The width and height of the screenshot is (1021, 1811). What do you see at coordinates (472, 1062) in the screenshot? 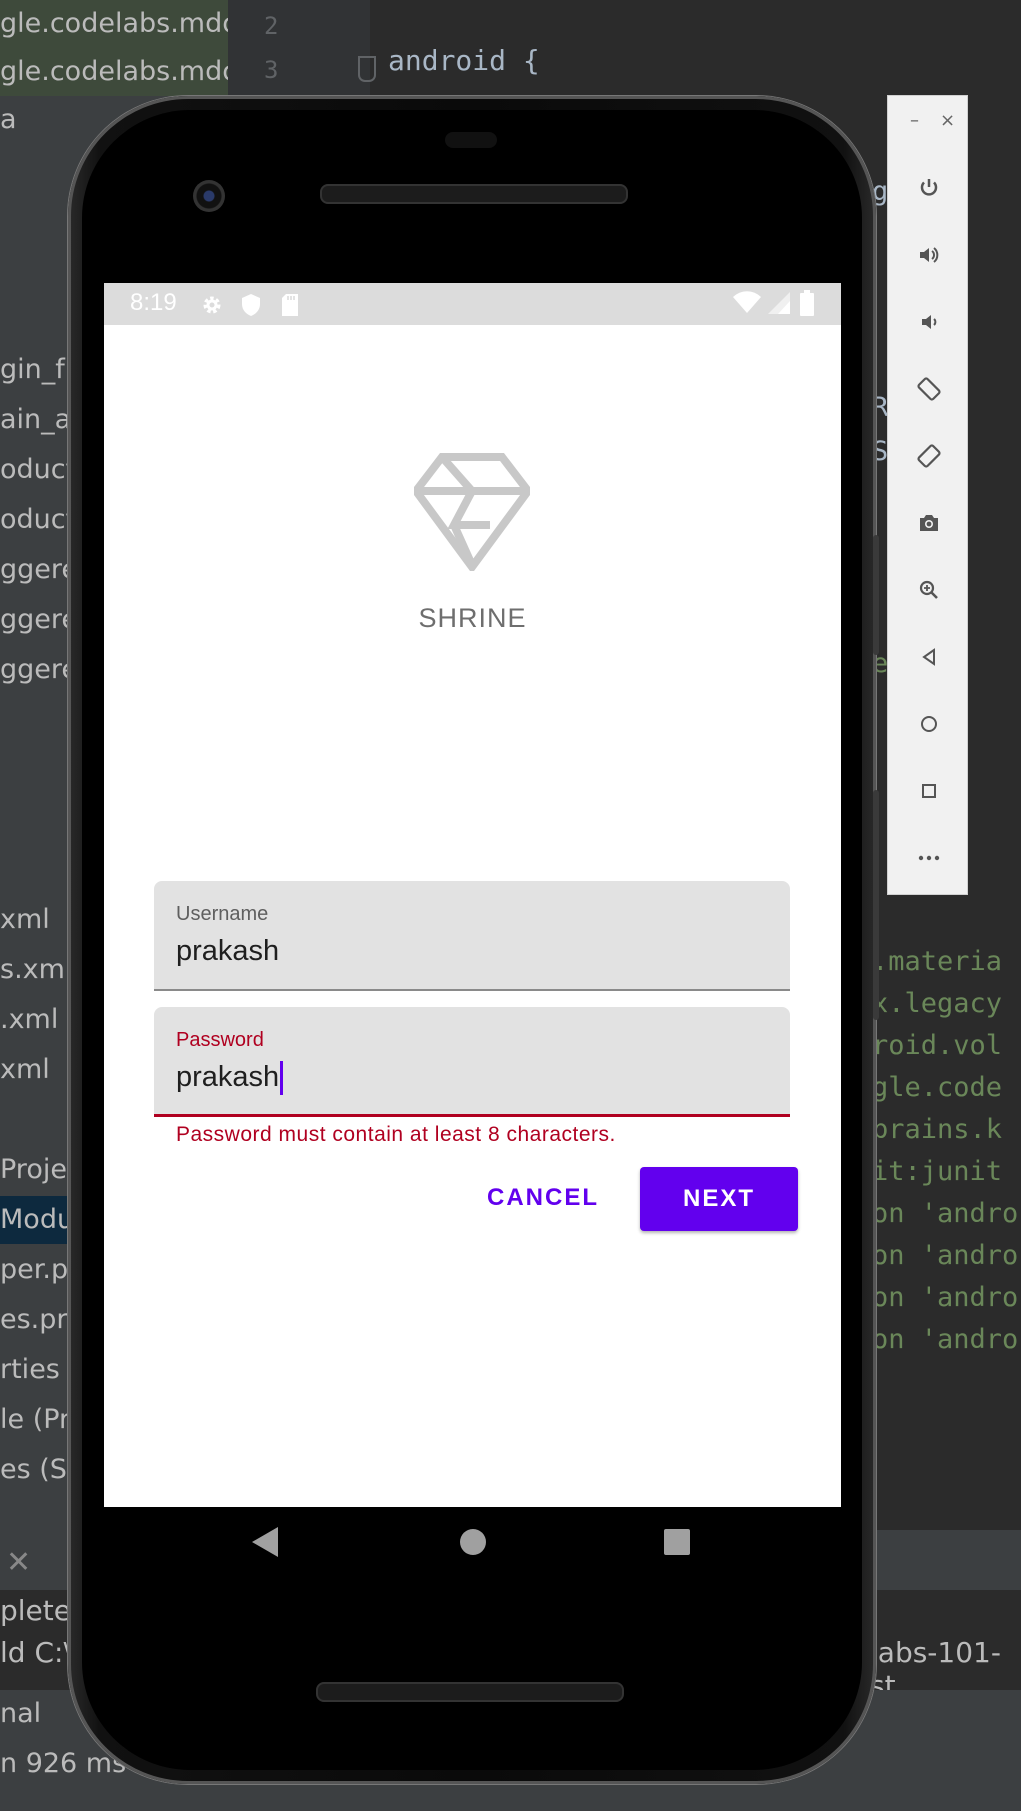
I see `password-field: Password prakash` at bounding box center [472, 1062].